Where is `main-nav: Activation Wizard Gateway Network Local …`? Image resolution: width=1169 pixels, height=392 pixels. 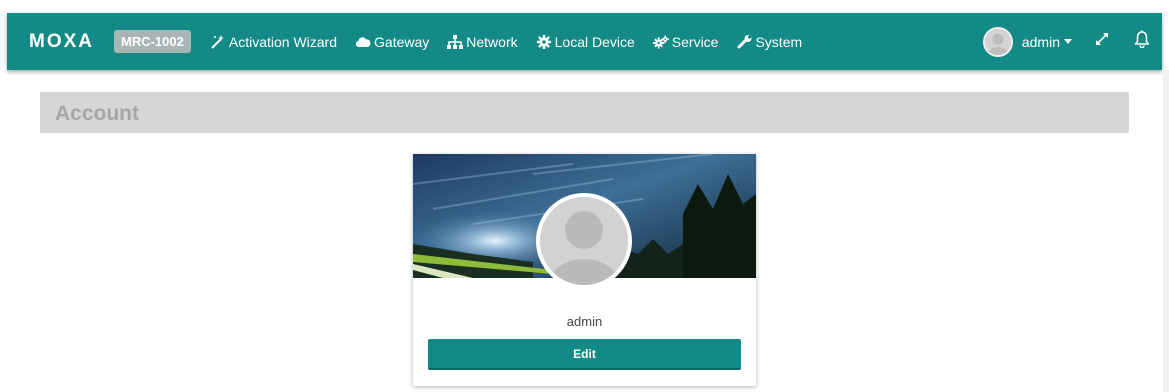
main-nav: Activation Wizard Gateway Network Local … is located at coordinates (501, 42).